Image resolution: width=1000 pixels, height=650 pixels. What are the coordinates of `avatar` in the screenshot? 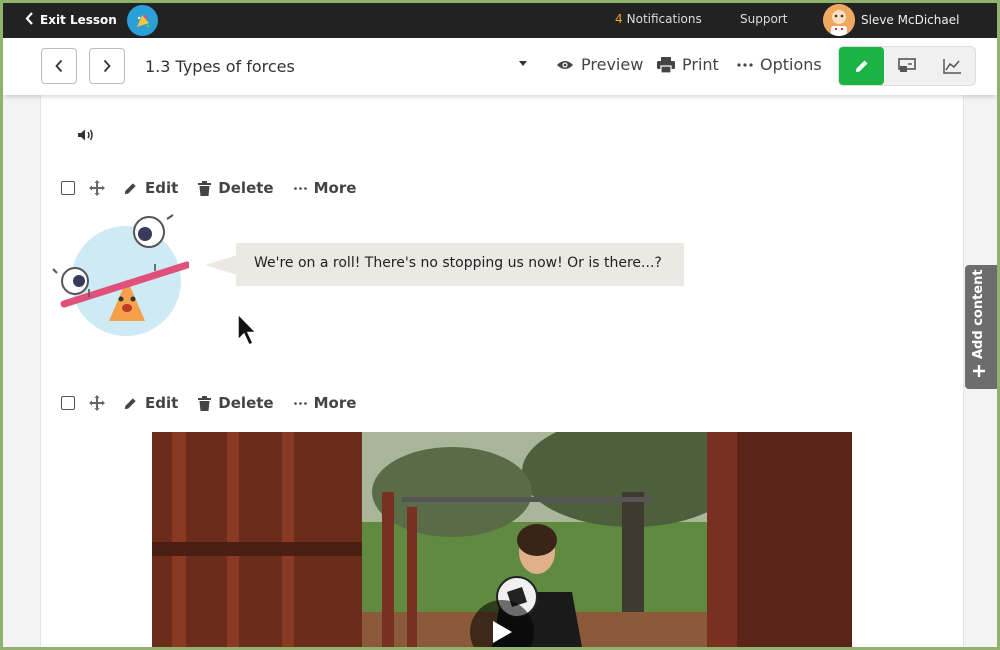 It's located at (839, 20).